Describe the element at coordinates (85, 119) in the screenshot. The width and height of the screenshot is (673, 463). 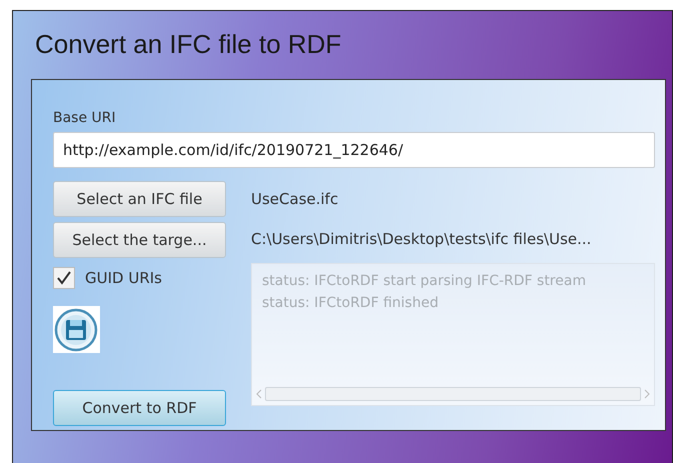
I see `field-label: Base URI` at that location.